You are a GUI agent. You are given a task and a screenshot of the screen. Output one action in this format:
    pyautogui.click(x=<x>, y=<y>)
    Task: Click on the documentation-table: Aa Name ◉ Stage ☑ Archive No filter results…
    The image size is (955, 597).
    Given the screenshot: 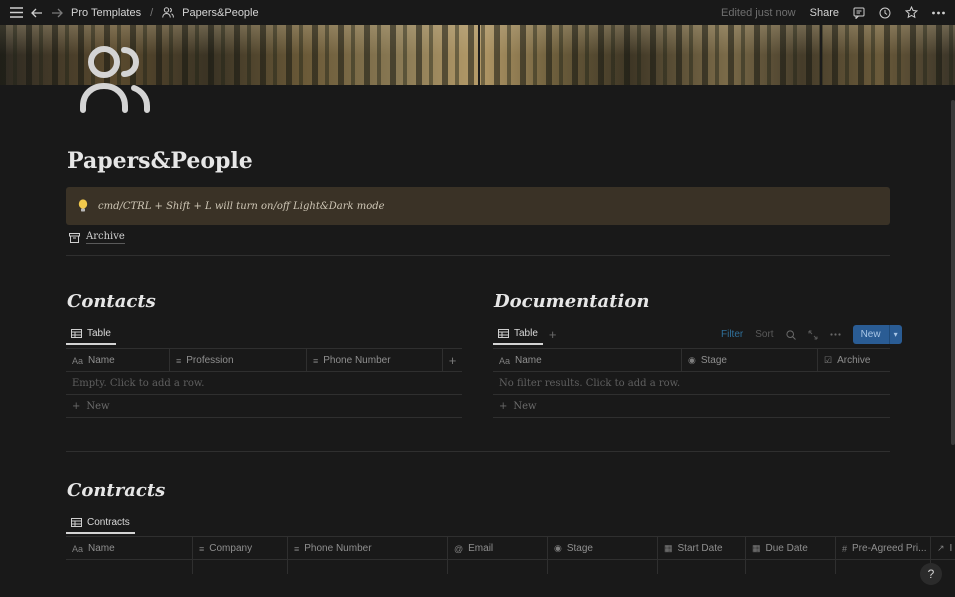 What is the action you would take?
    pyautogui.click(x=691, y=383)
    